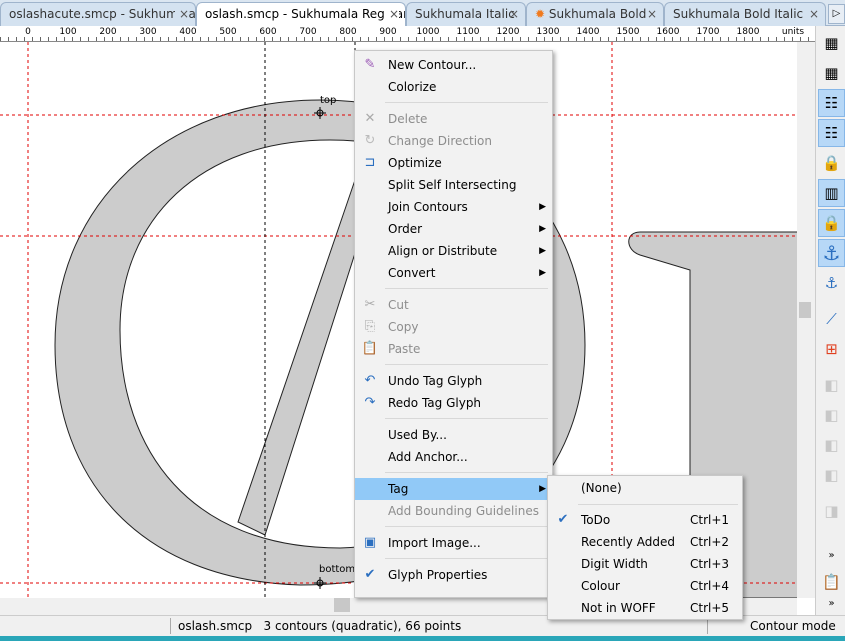  What do you see at coordinates (370, 348) in the screenshot?
I see `paste-icon: 📋` at bounding box center [370, 348].